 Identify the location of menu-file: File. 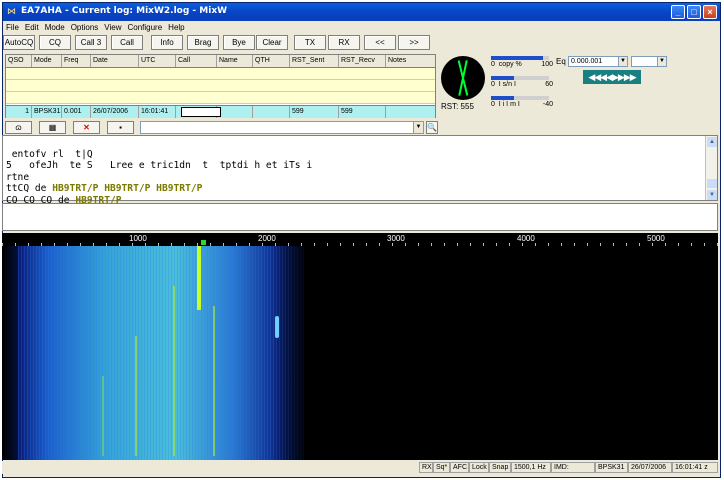
(12, 27).